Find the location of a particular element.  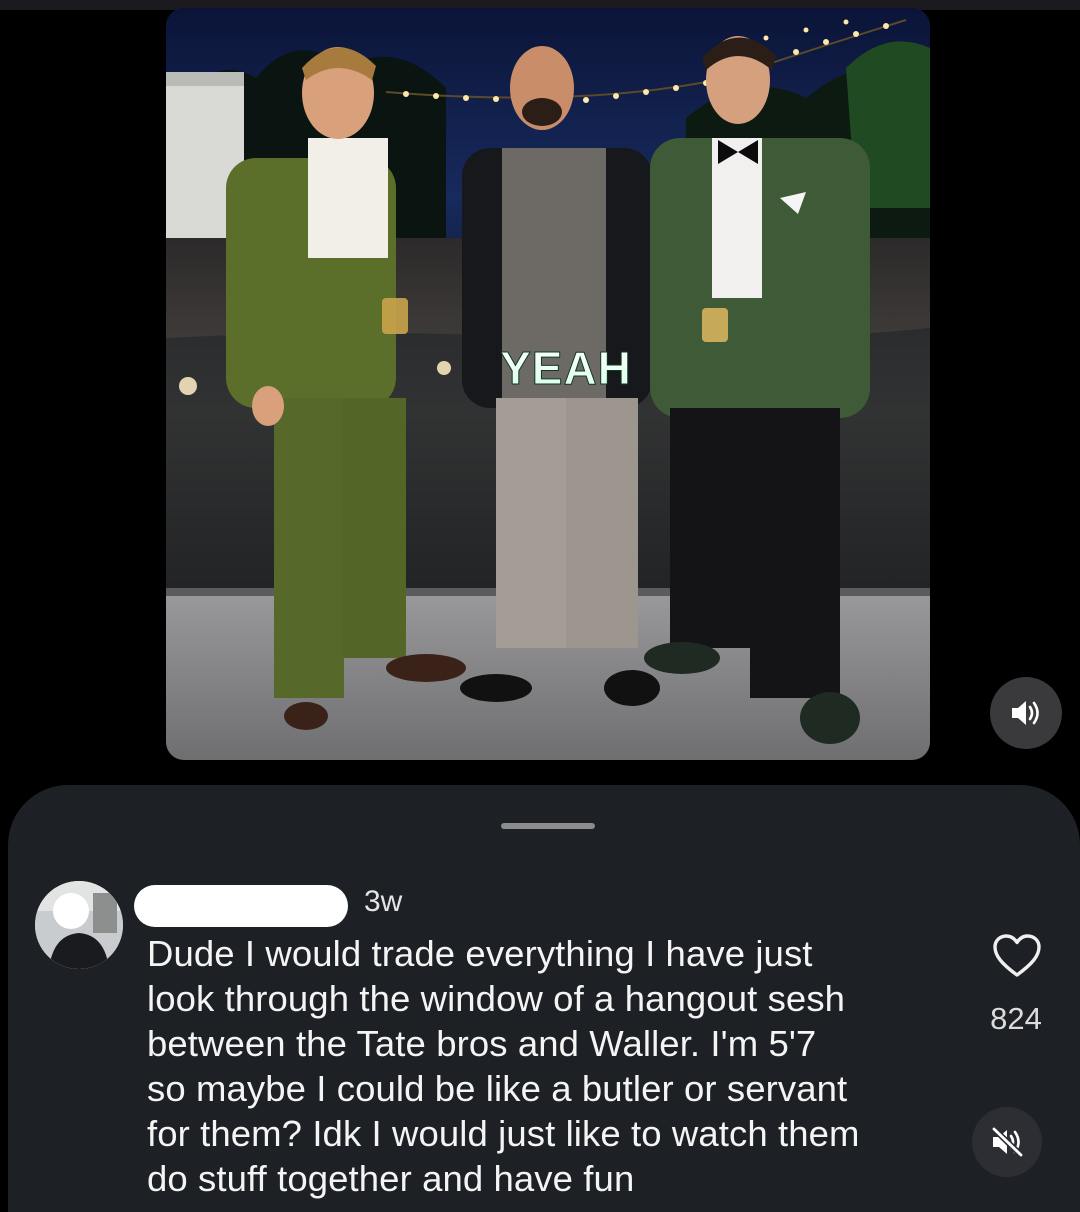

like-button is located at coordinates (1017, 956).